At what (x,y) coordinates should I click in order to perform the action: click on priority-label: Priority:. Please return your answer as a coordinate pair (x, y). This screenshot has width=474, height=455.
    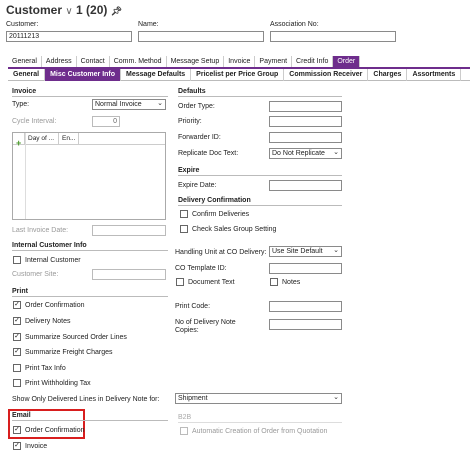
    Looking at the image, I should click on (190, 121).